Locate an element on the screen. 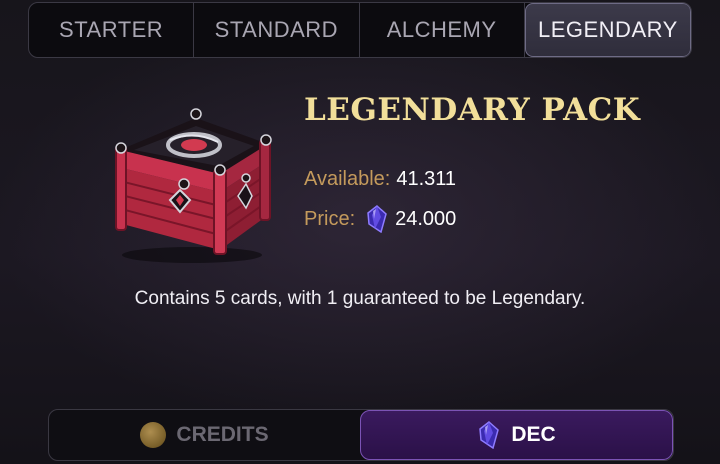 This screenshot has height=464, width=720. legendary-chest-icon is located at coordinates (193, 185).